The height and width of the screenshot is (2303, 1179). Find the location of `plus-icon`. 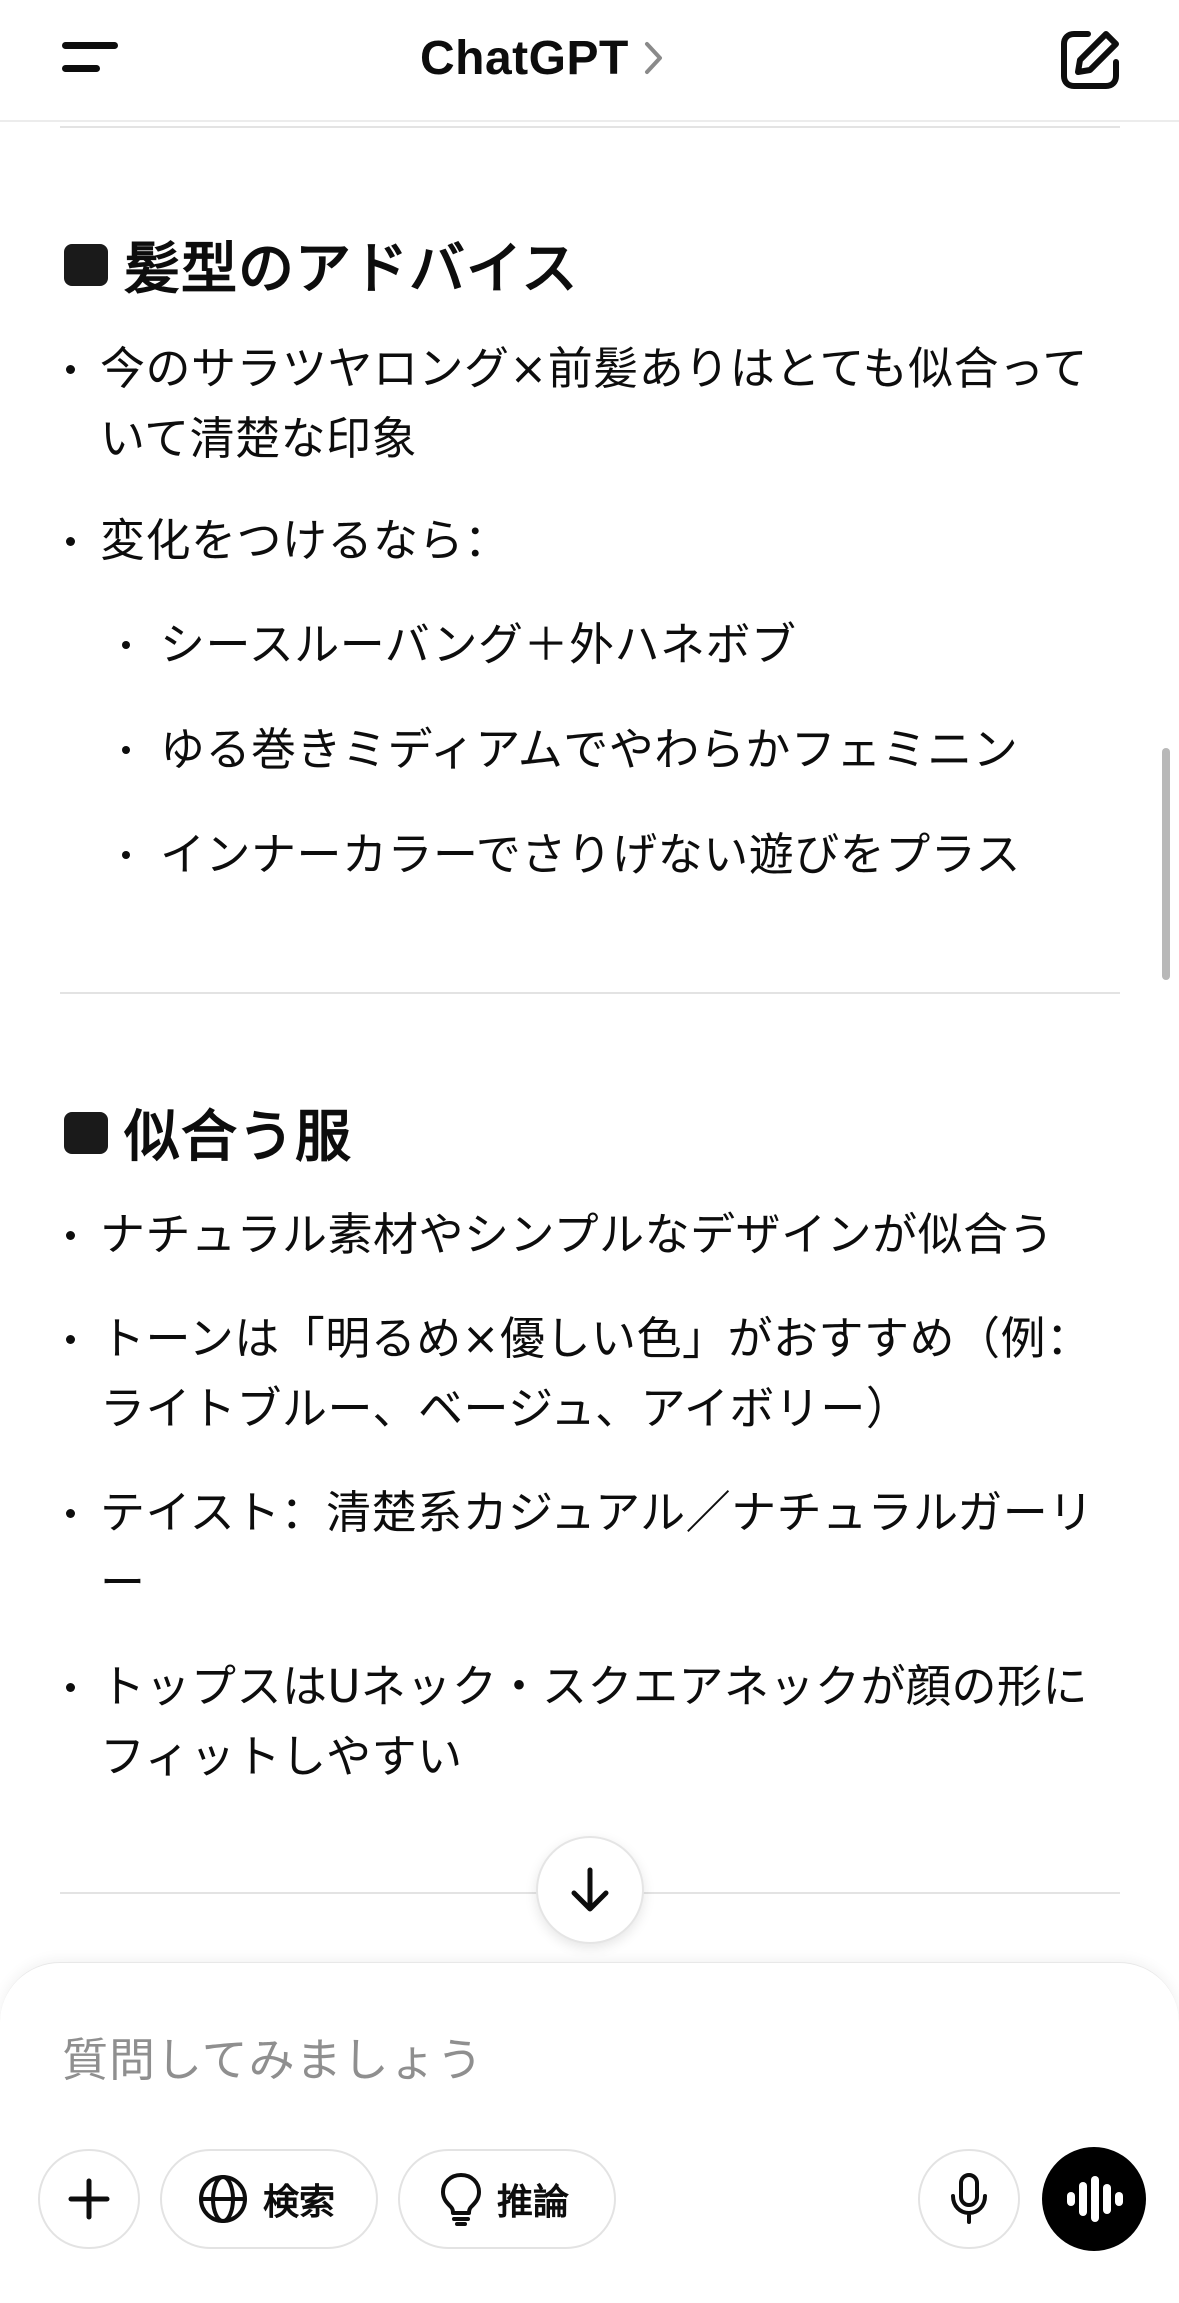

plus-icon is located at coordinates (89, 2199).